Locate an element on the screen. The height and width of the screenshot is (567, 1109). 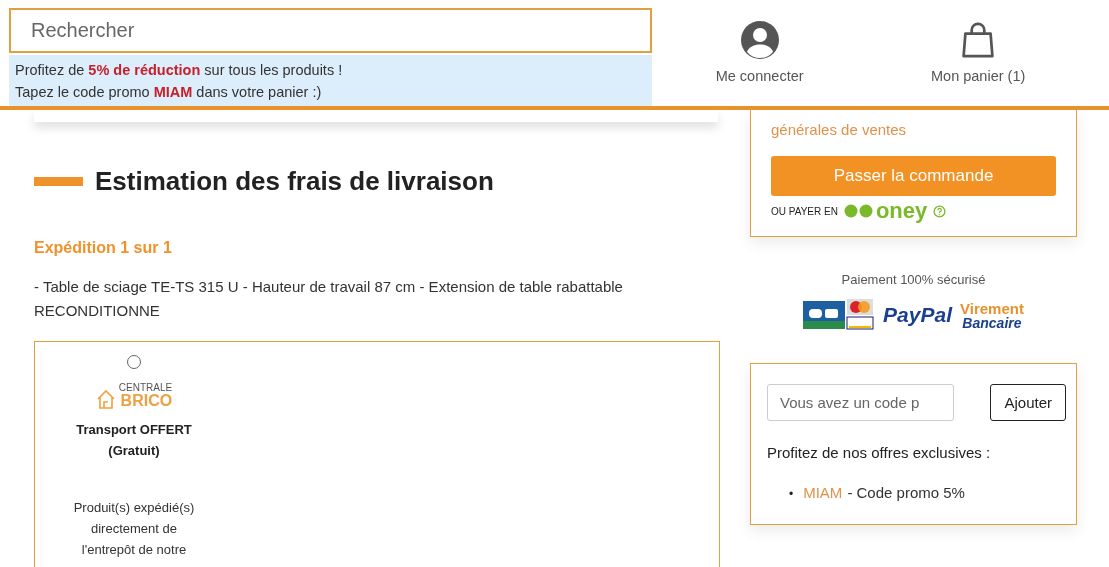
logo-text: CENTRALE is located at coordinates (145, 388).